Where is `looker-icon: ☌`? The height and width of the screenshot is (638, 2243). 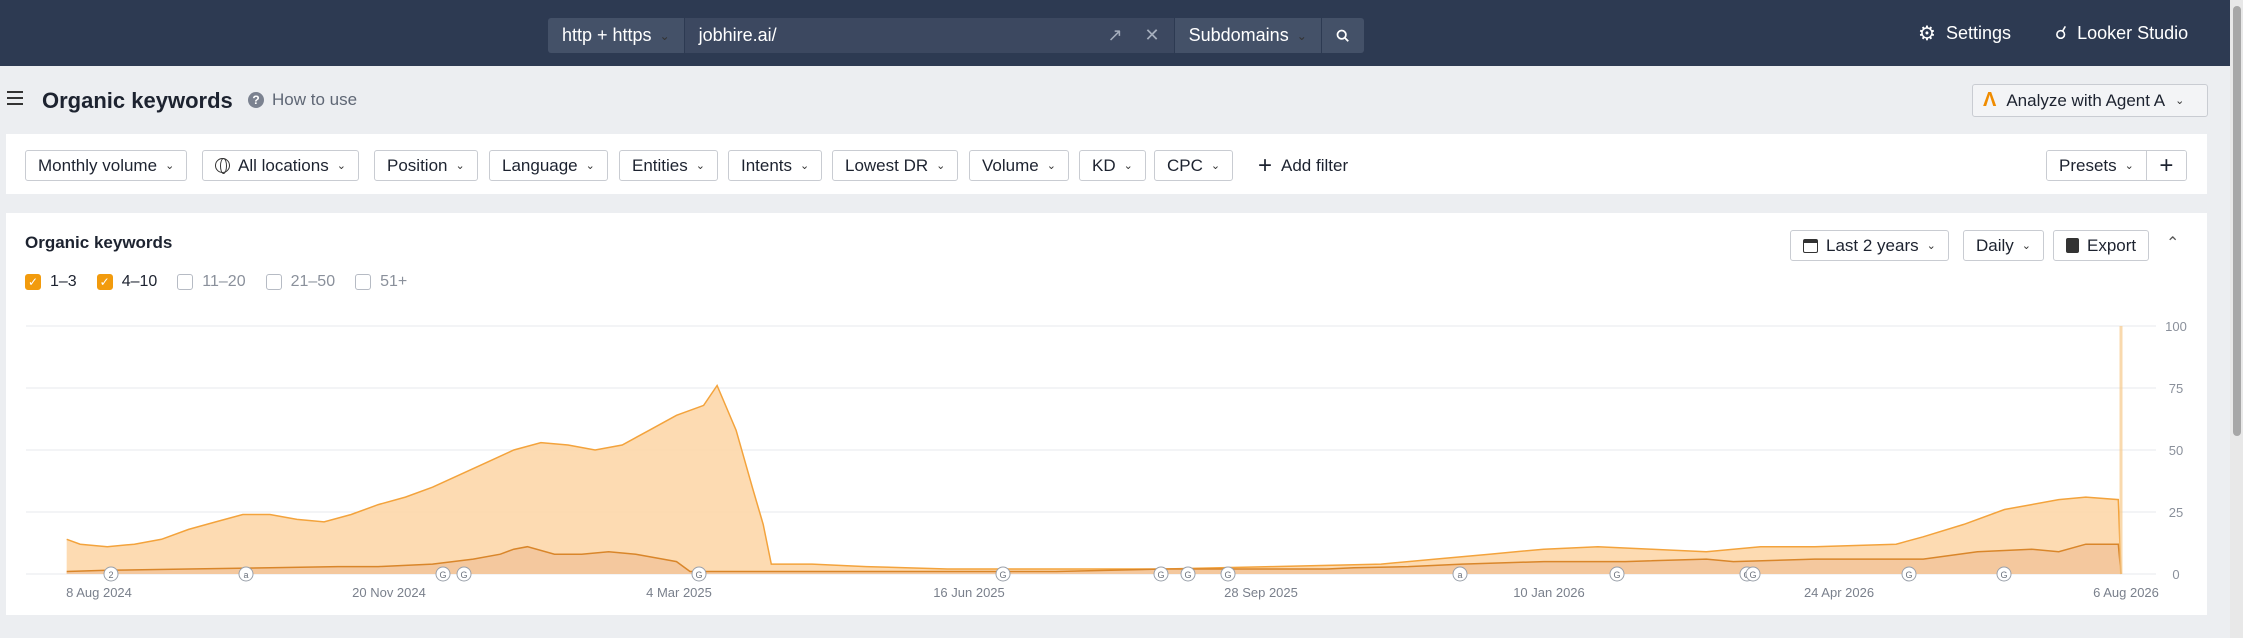 looker-icon: ☌ is located at coordinates (2061, 32).